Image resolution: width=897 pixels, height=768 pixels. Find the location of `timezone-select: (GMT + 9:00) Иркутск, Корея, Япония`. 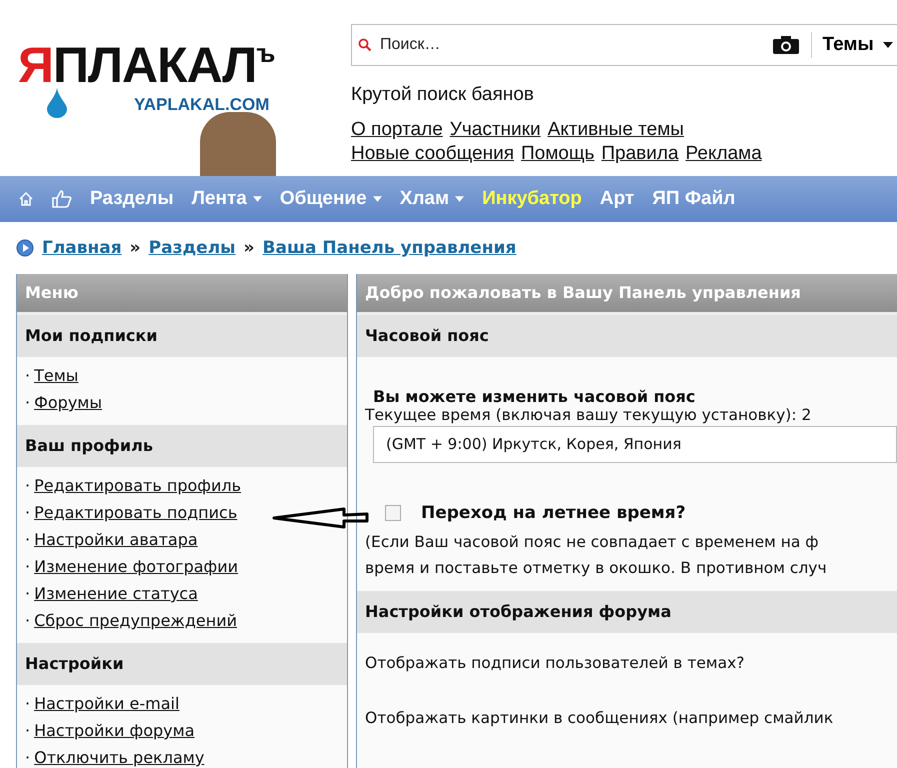

timezone-select: (GMT + 9:00) Иркутск, Корея, Япония is located at coordinates (635, 444).